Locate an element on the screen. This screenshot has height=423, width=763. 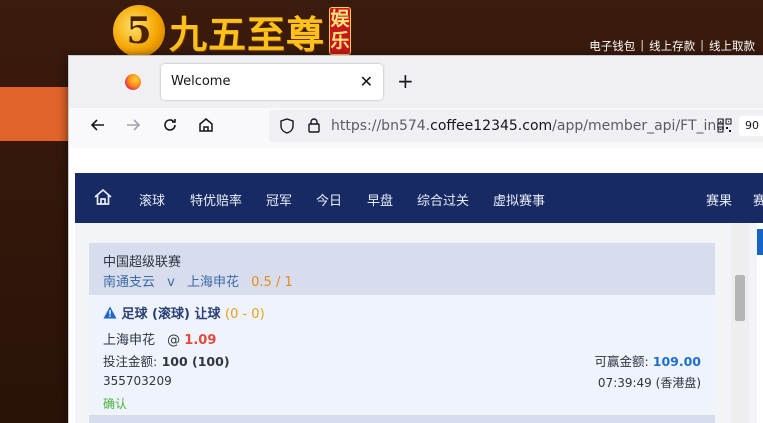
next-card is located at coordinates (402, 419).